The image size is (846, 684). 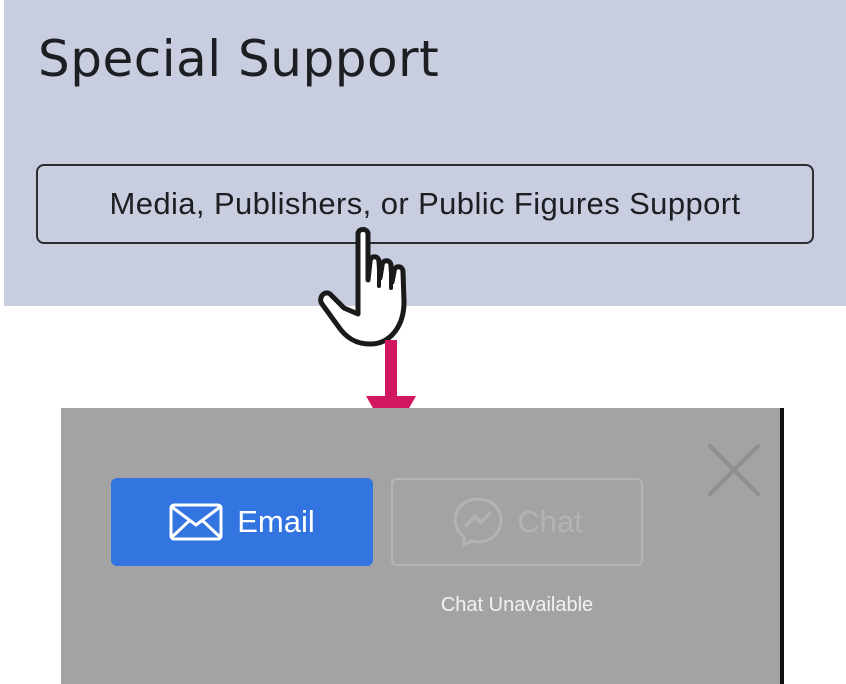 I want to click on messenger-icon, so click(x=478, y=522).